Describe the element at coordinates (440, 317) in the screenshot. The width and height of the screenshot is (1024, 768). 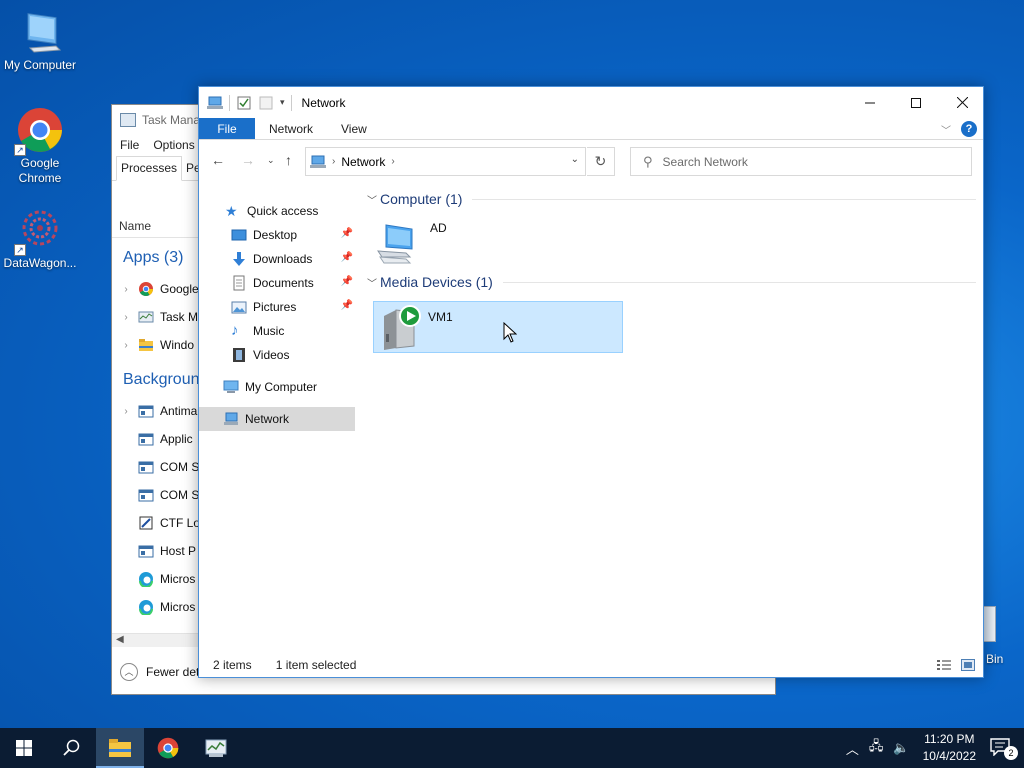
I see `item-label: VM1` at that location.